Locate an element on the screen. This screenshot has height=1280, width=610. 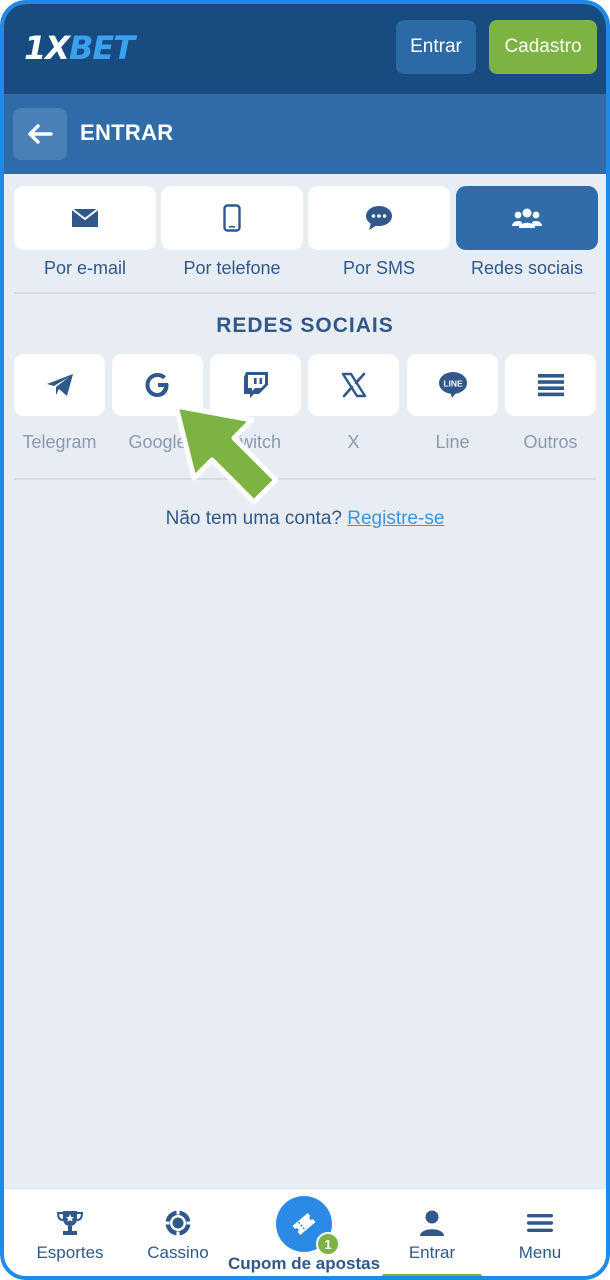
active-tab-indicator is located at coordinates (432, 1275).